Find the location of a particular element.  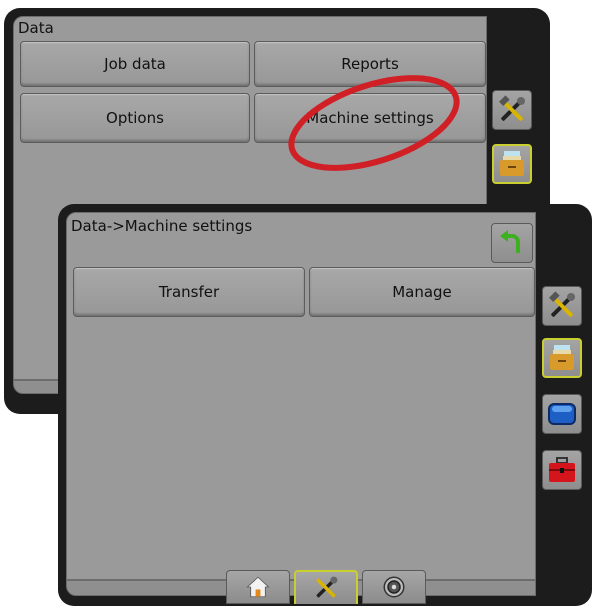

home-icon is located at coordinates (258, 587).